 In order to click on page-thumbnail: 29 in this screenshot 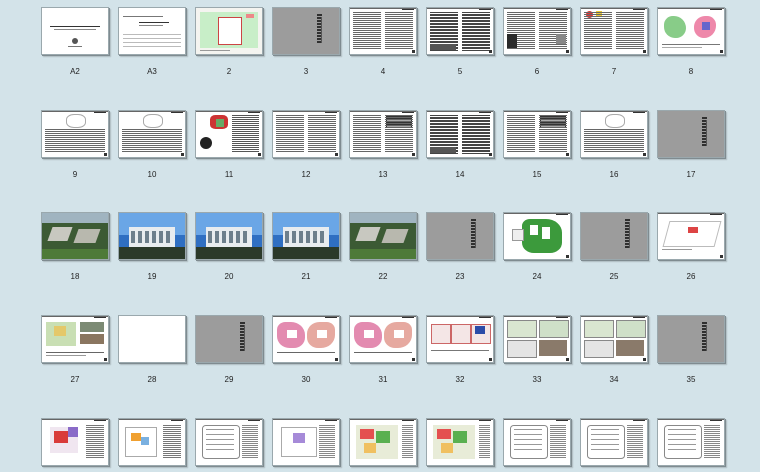, I will do `click(229, 349)`.